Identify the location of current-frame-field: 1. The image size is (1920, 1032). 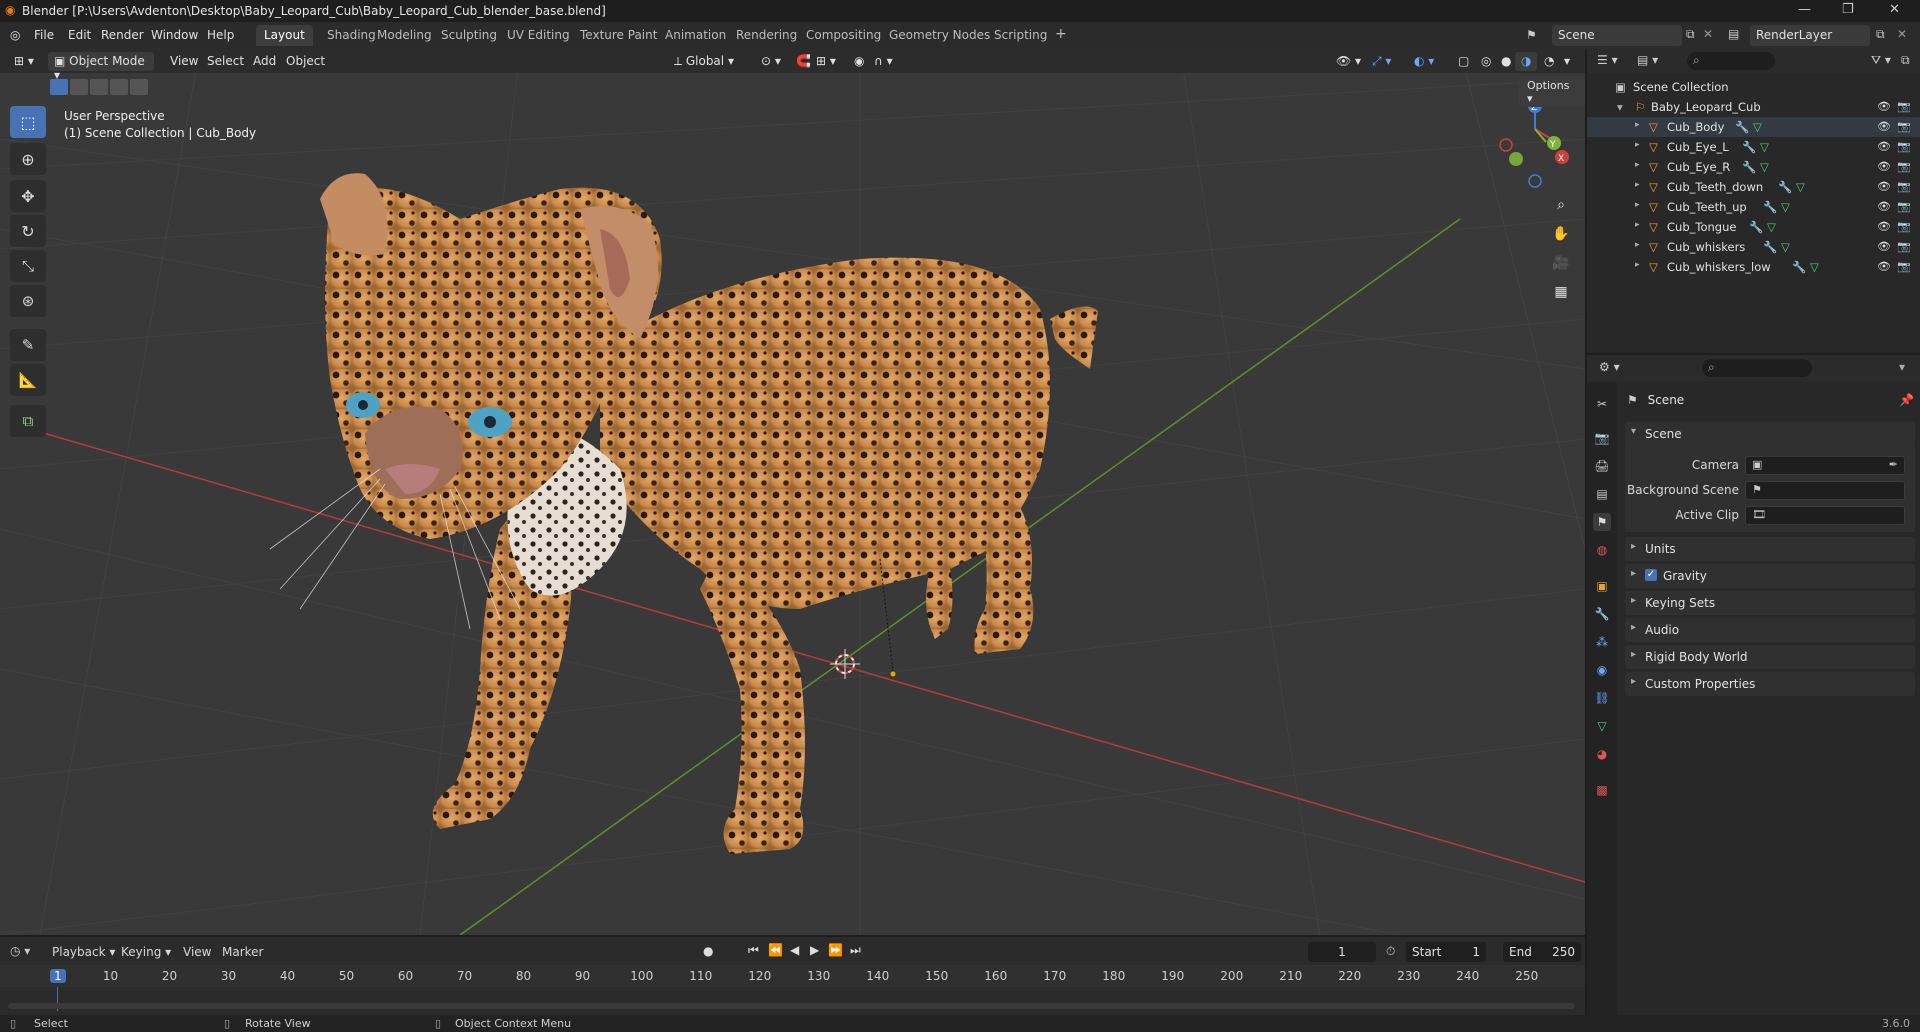
(1342, 952).